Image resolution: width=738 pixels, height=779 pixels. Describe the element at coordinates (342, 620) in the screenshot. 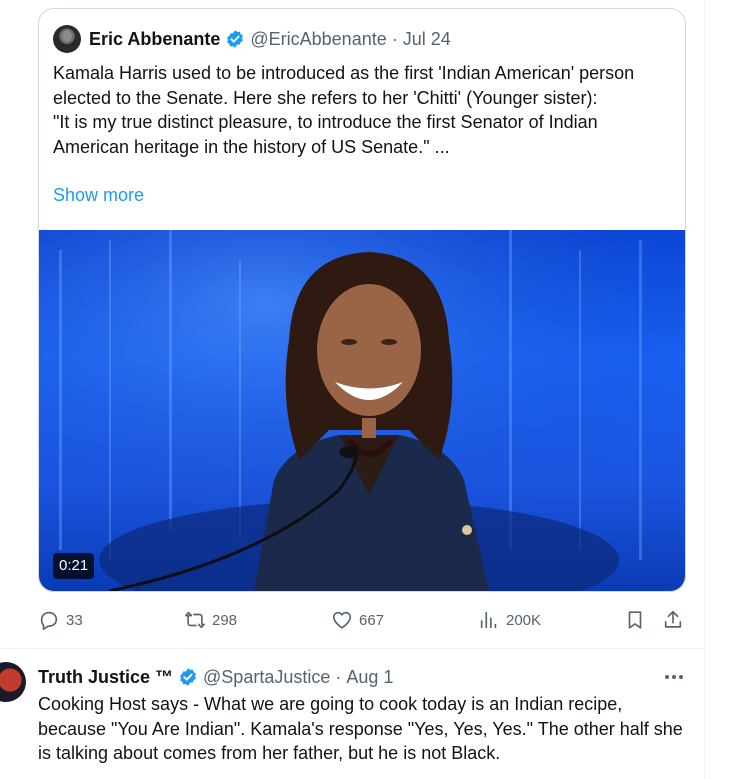

I see `like-icon` at that location.